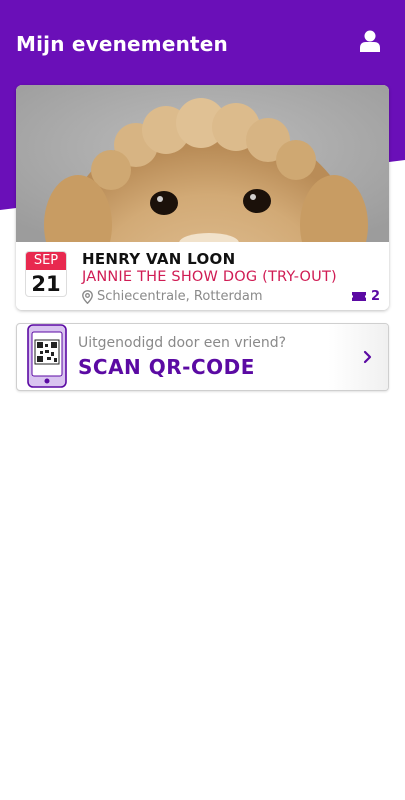 The image size is (405, 800). I want to click on page-title: Mijn evenementen, so click(122, 44).